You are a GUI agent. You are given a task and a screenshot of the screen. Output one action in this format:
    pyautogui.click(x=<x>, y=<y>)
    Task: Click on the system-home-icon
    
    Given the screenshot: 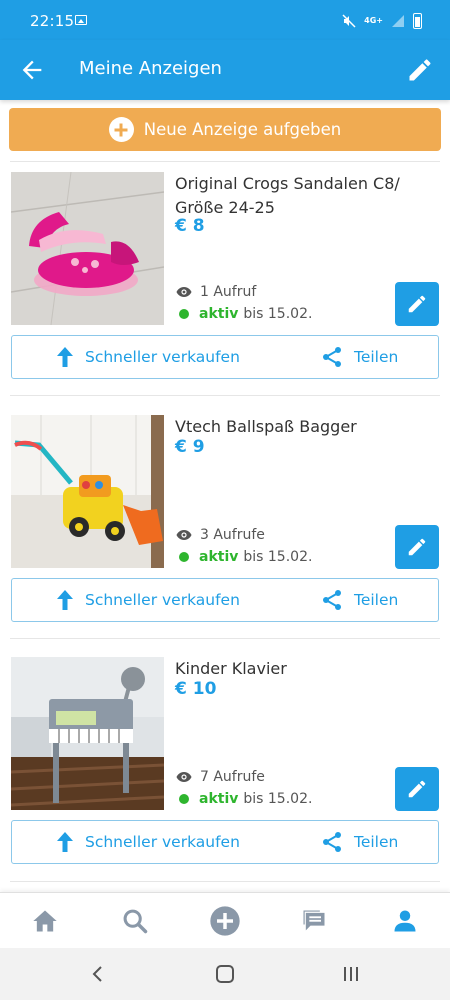 What is the action you would take?
    pyautogui.click(x=225, y=974)
    